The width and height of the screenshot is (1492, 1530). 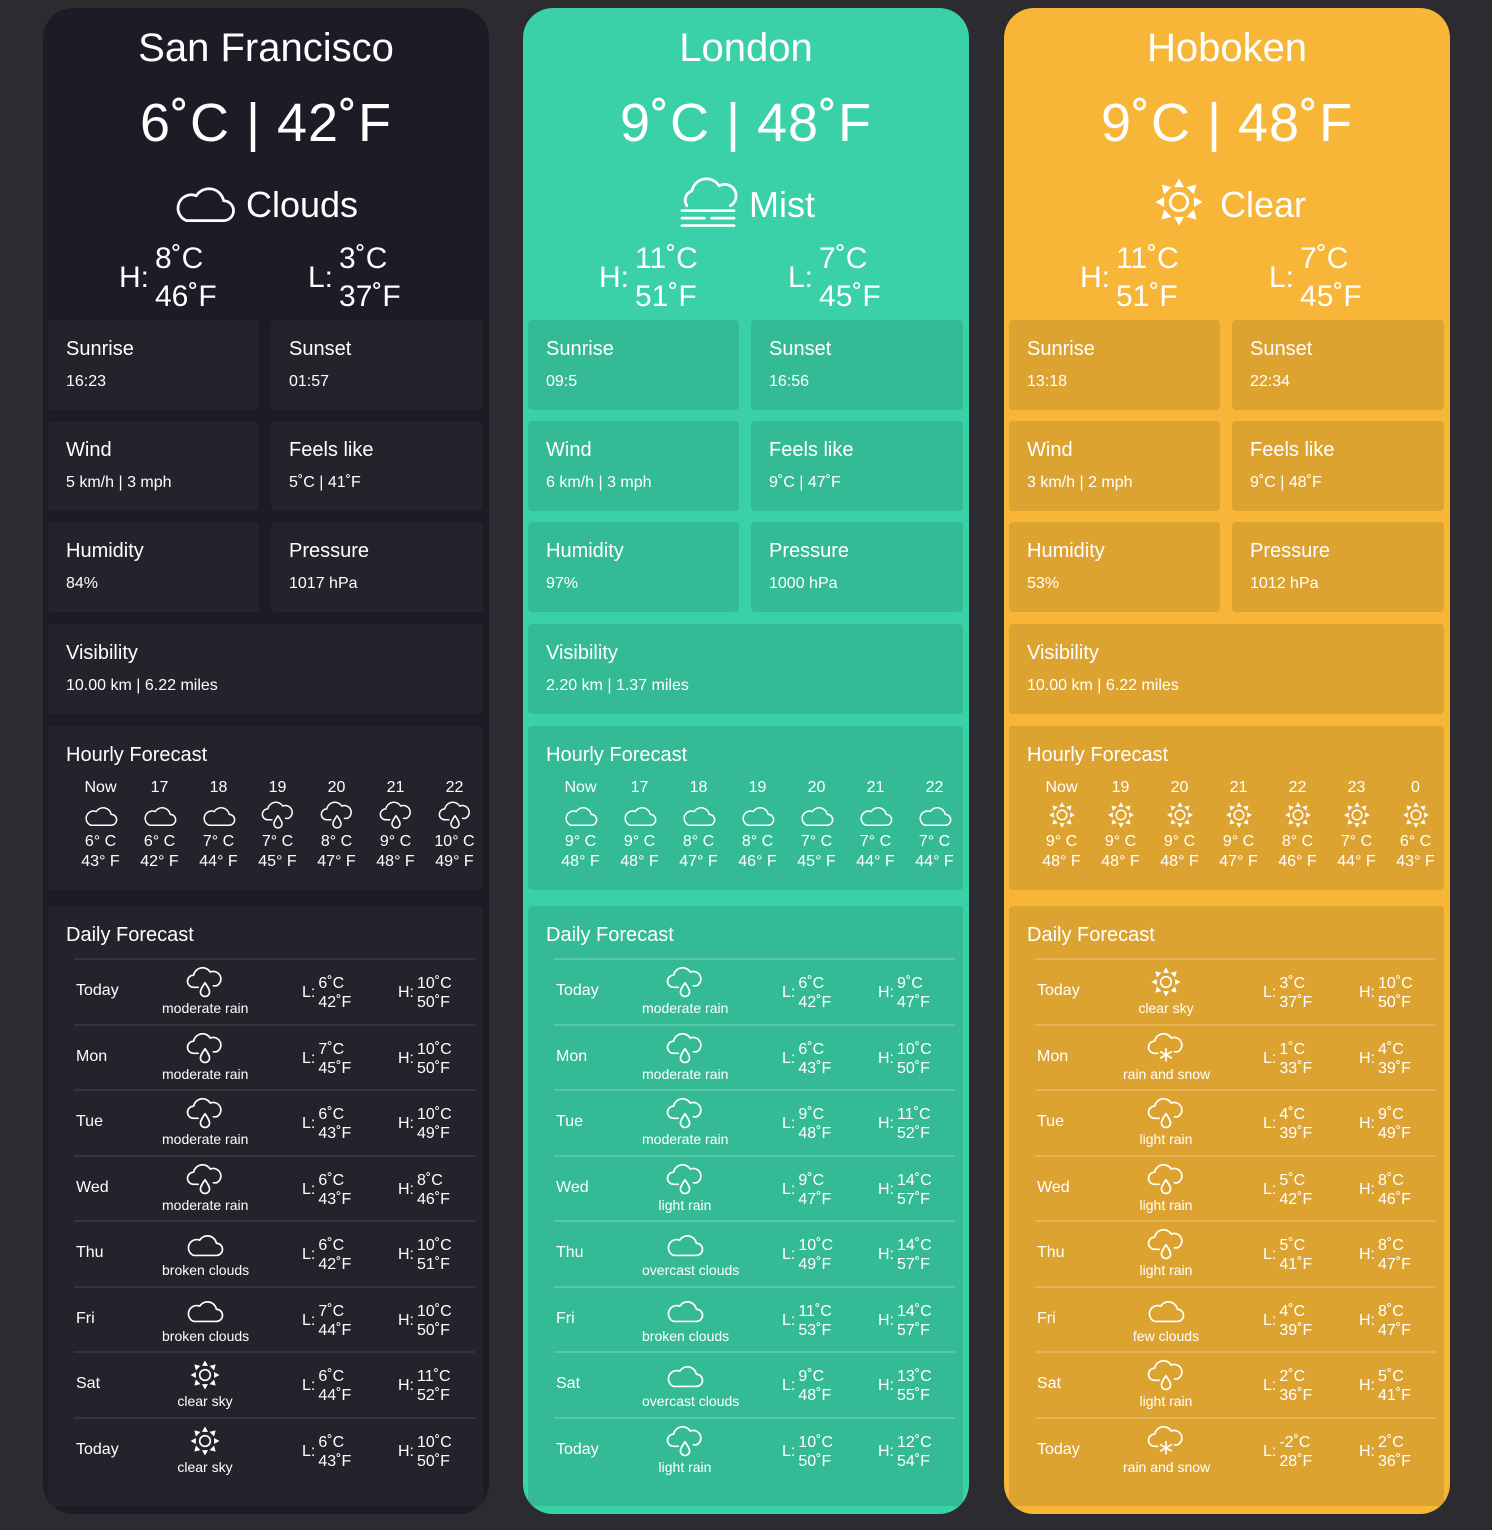 What do you see at coordinates (1415, 841) in the screenshot?
I see `hour-celsius: 6° C` at bounding box center [1415, 841].